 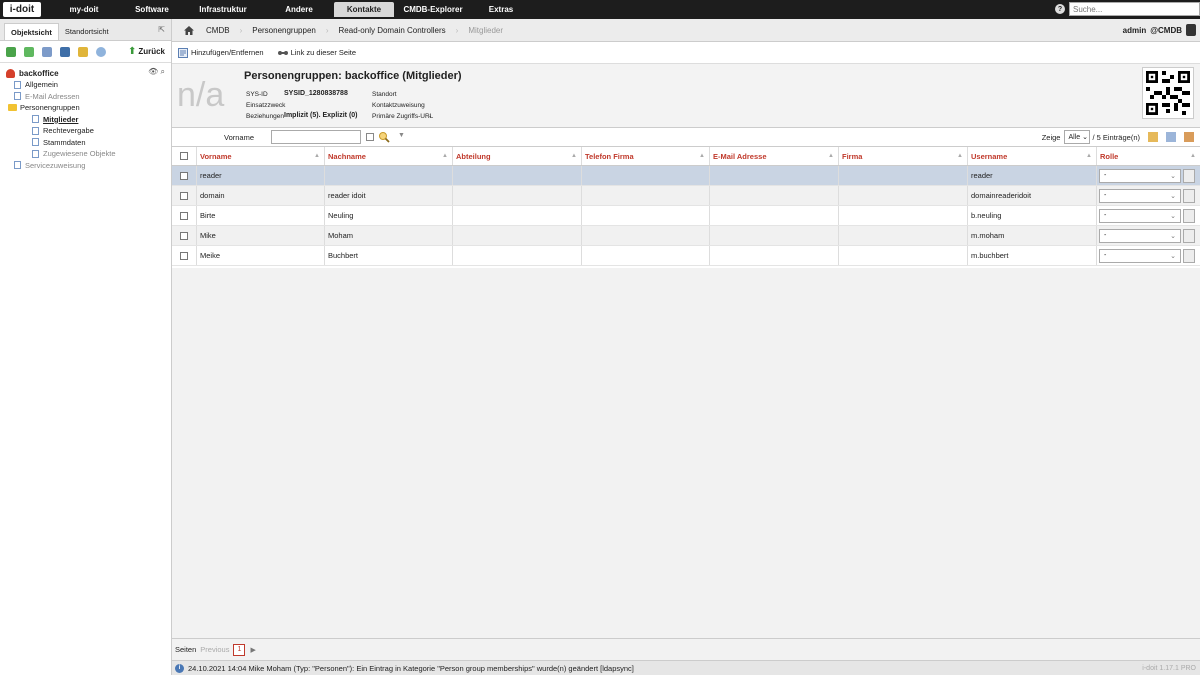 What do you see at coordinates (146, 51) in the screenshot?
I see `back-button: ⬆ Zurück` at bounding box center [146, 51].